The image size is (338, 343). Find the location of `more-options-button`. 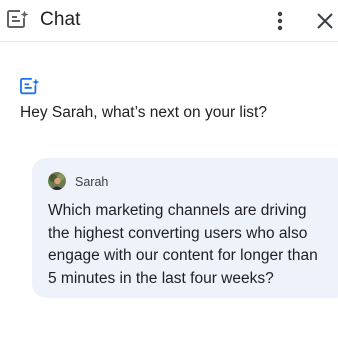

more-options-button is located at coordinates (280, 21).